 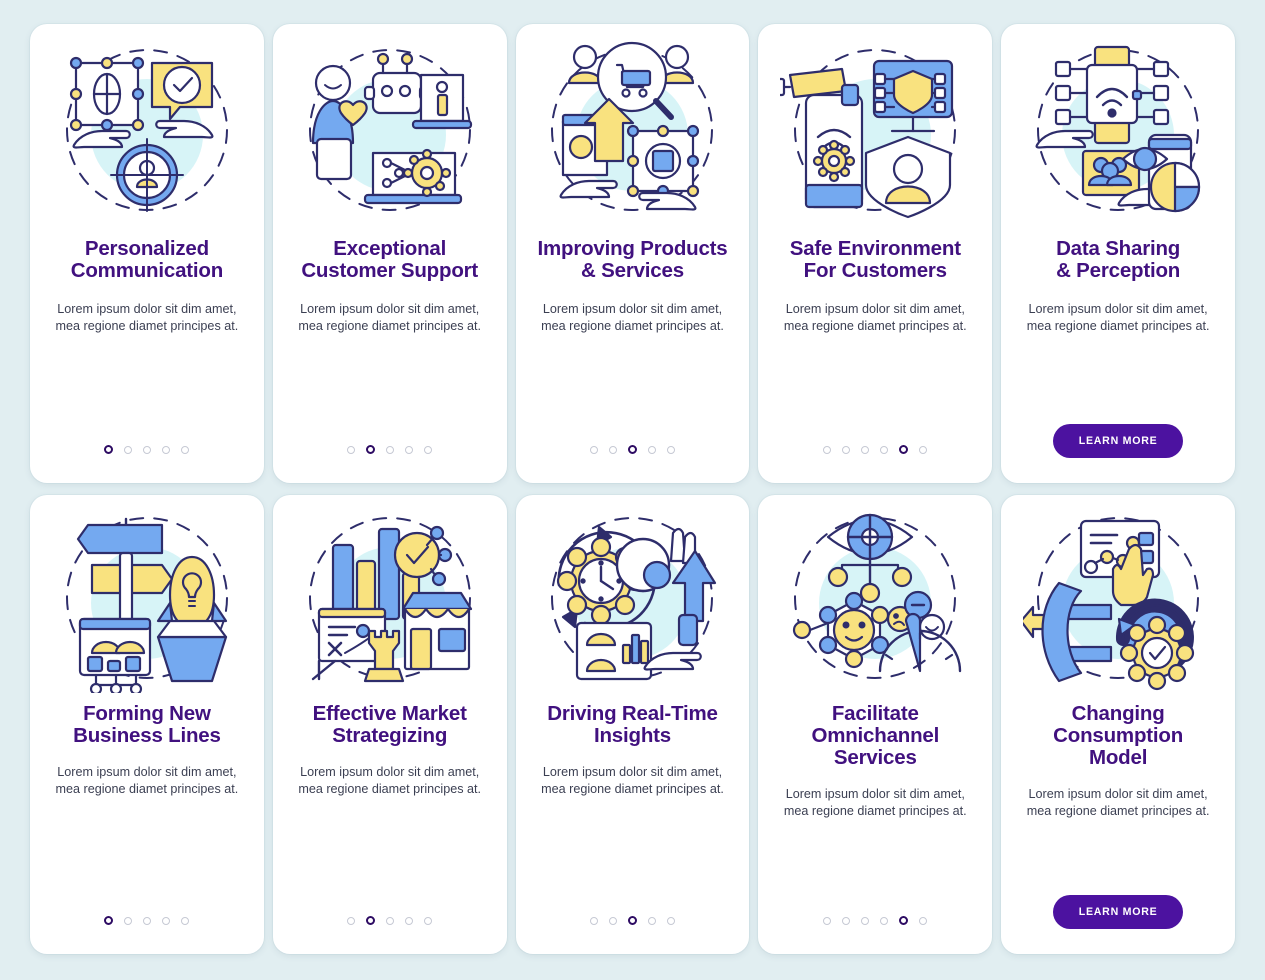 What do you see at coordinates (875, 598) in the screenshot?
I see `eye-network-smiley-gauge-icon` at bounding box center [875, 598].